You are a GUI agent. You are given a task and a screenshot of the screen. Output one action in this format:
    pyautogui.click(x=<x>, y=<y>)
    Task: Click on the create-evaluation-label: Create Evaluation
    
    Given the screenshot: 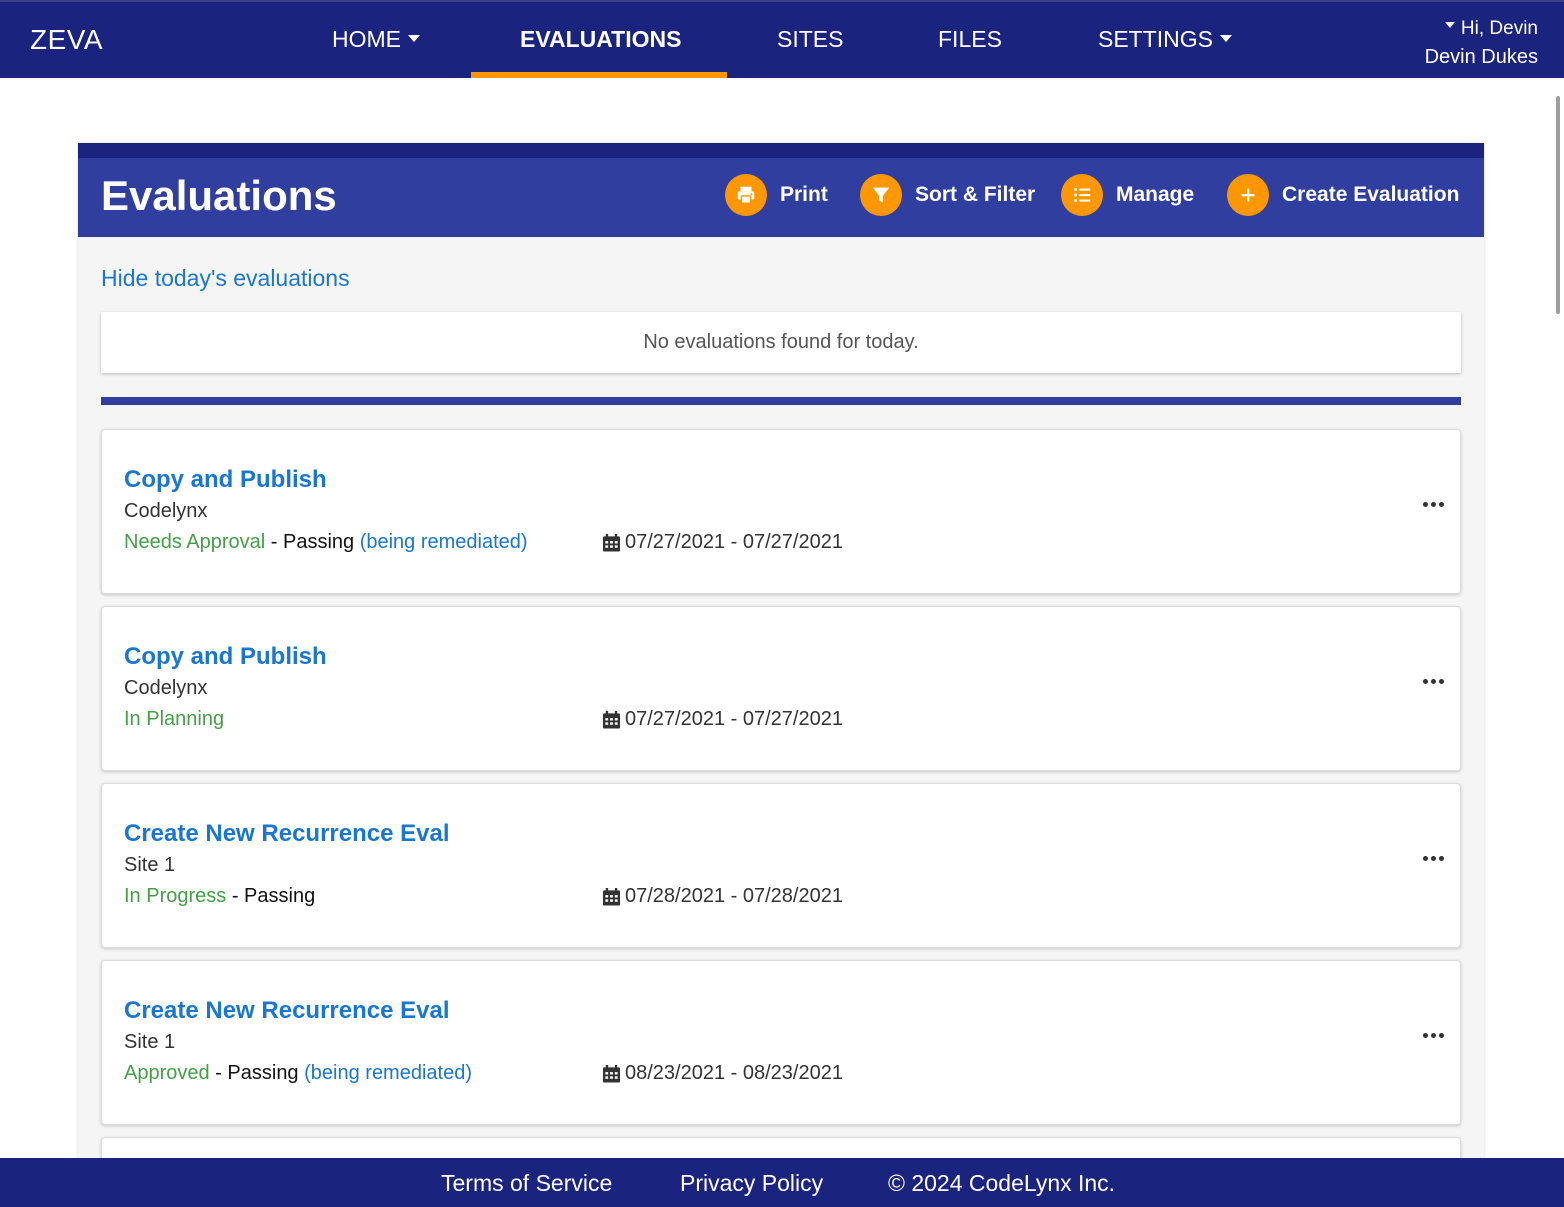 What is the action you would take?
    pyautogui.click(x=1371, y=194)
    